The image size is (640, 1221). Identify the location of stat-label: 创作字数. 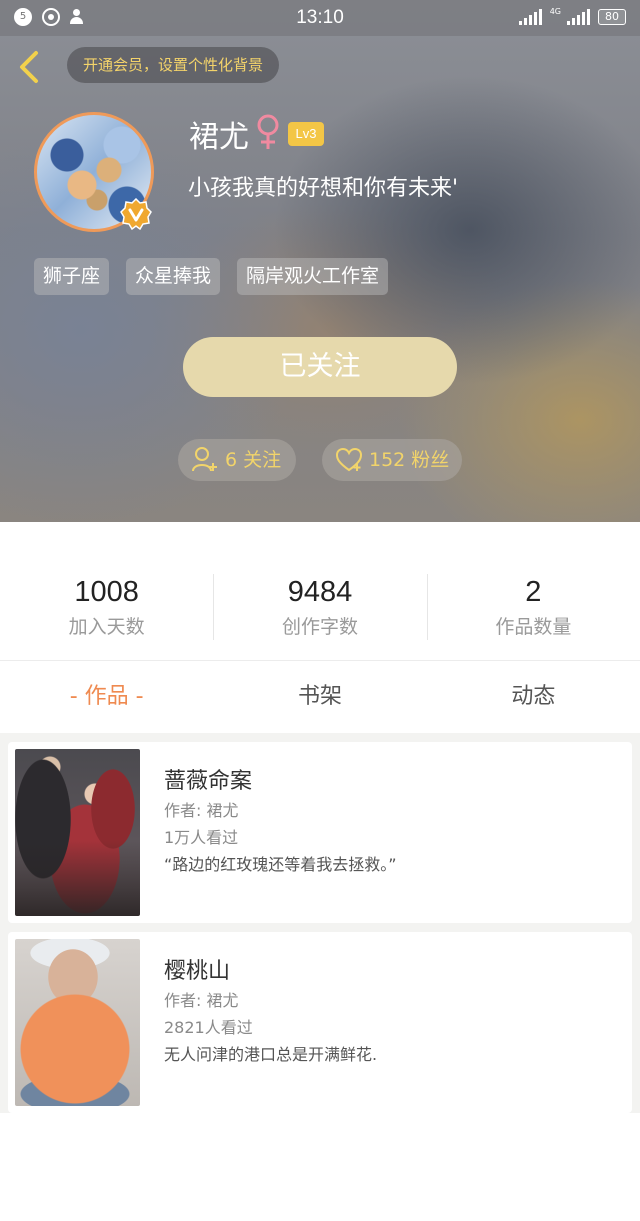
(319, 627).